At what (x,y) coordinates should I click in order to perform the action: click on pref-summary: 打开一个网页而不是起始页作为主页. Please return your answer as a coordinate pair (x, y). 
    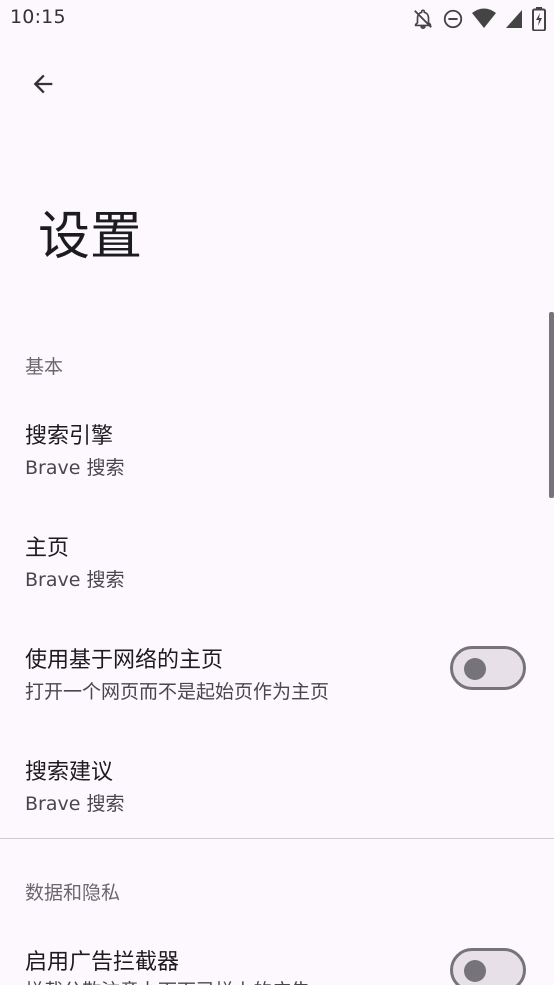
    Looking at the image, I should click on (177, 692).